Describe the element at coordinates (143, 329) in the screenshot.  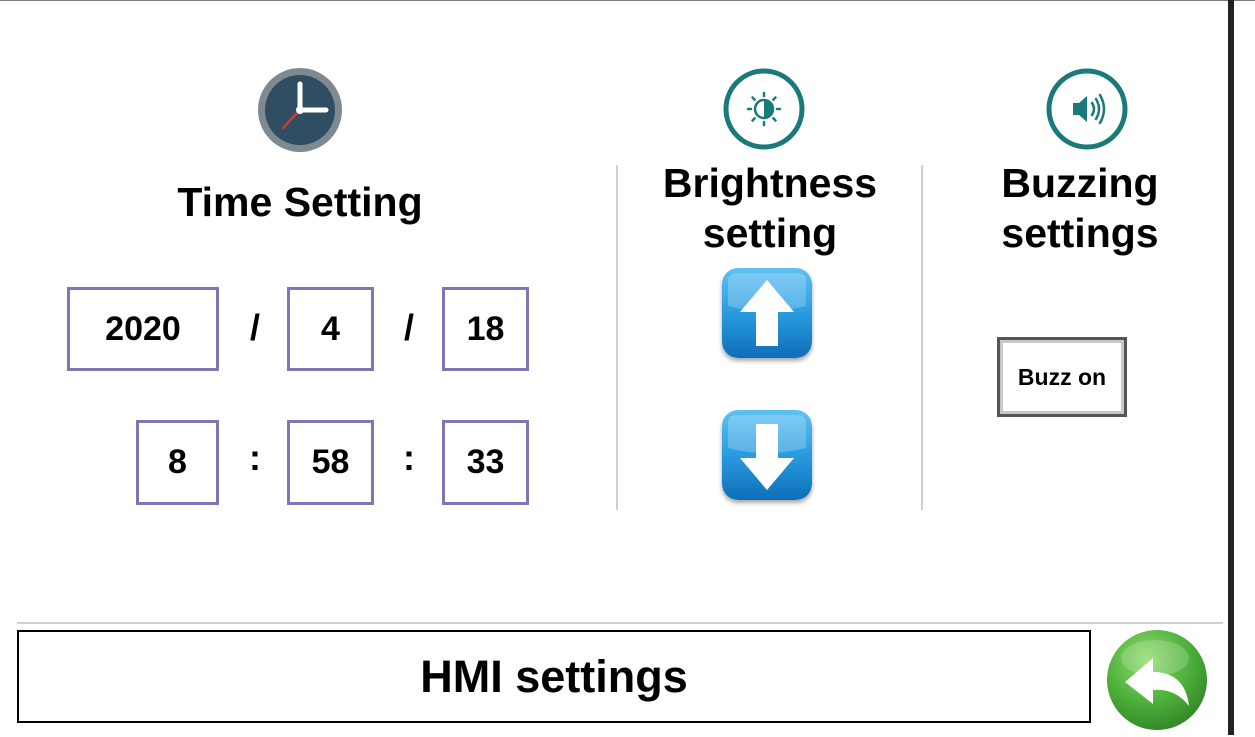
I see `year-field: 2020` at that location.